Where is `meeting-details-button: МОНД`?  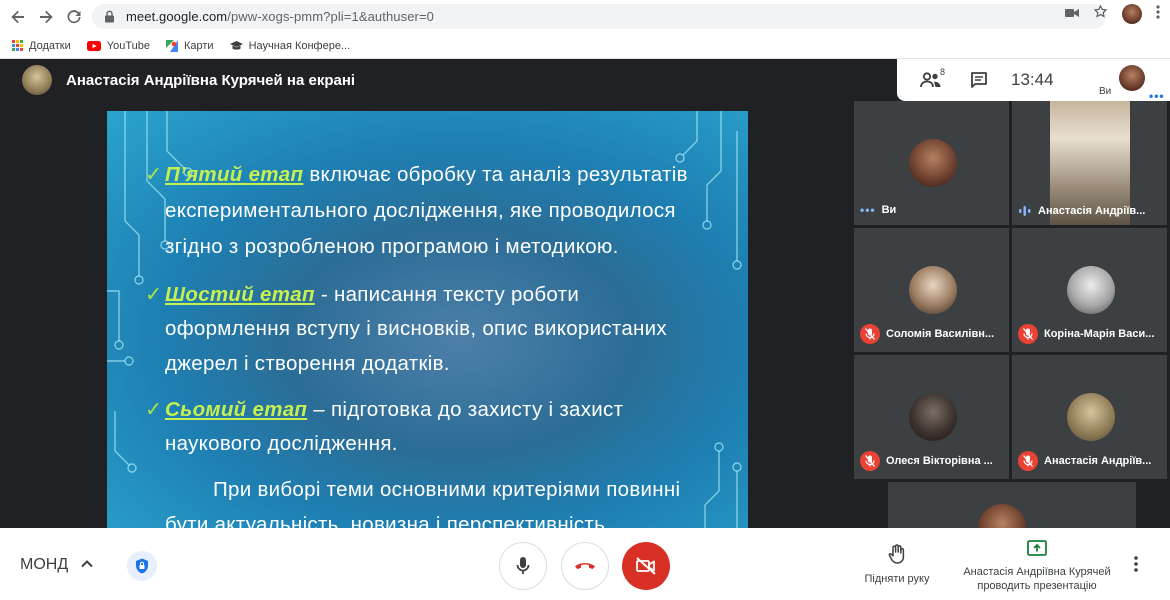
meeting-details-button: МОНД is located at coordinates (44, 565).